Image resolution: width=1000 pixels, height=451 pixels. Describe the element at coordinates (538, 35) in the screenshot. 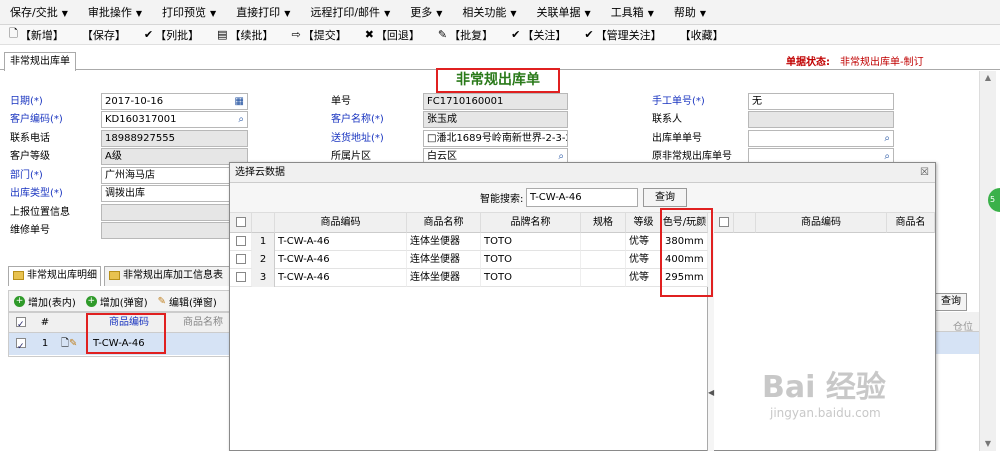

I see `toolbar-button: ✔ 【关注】` at that location.